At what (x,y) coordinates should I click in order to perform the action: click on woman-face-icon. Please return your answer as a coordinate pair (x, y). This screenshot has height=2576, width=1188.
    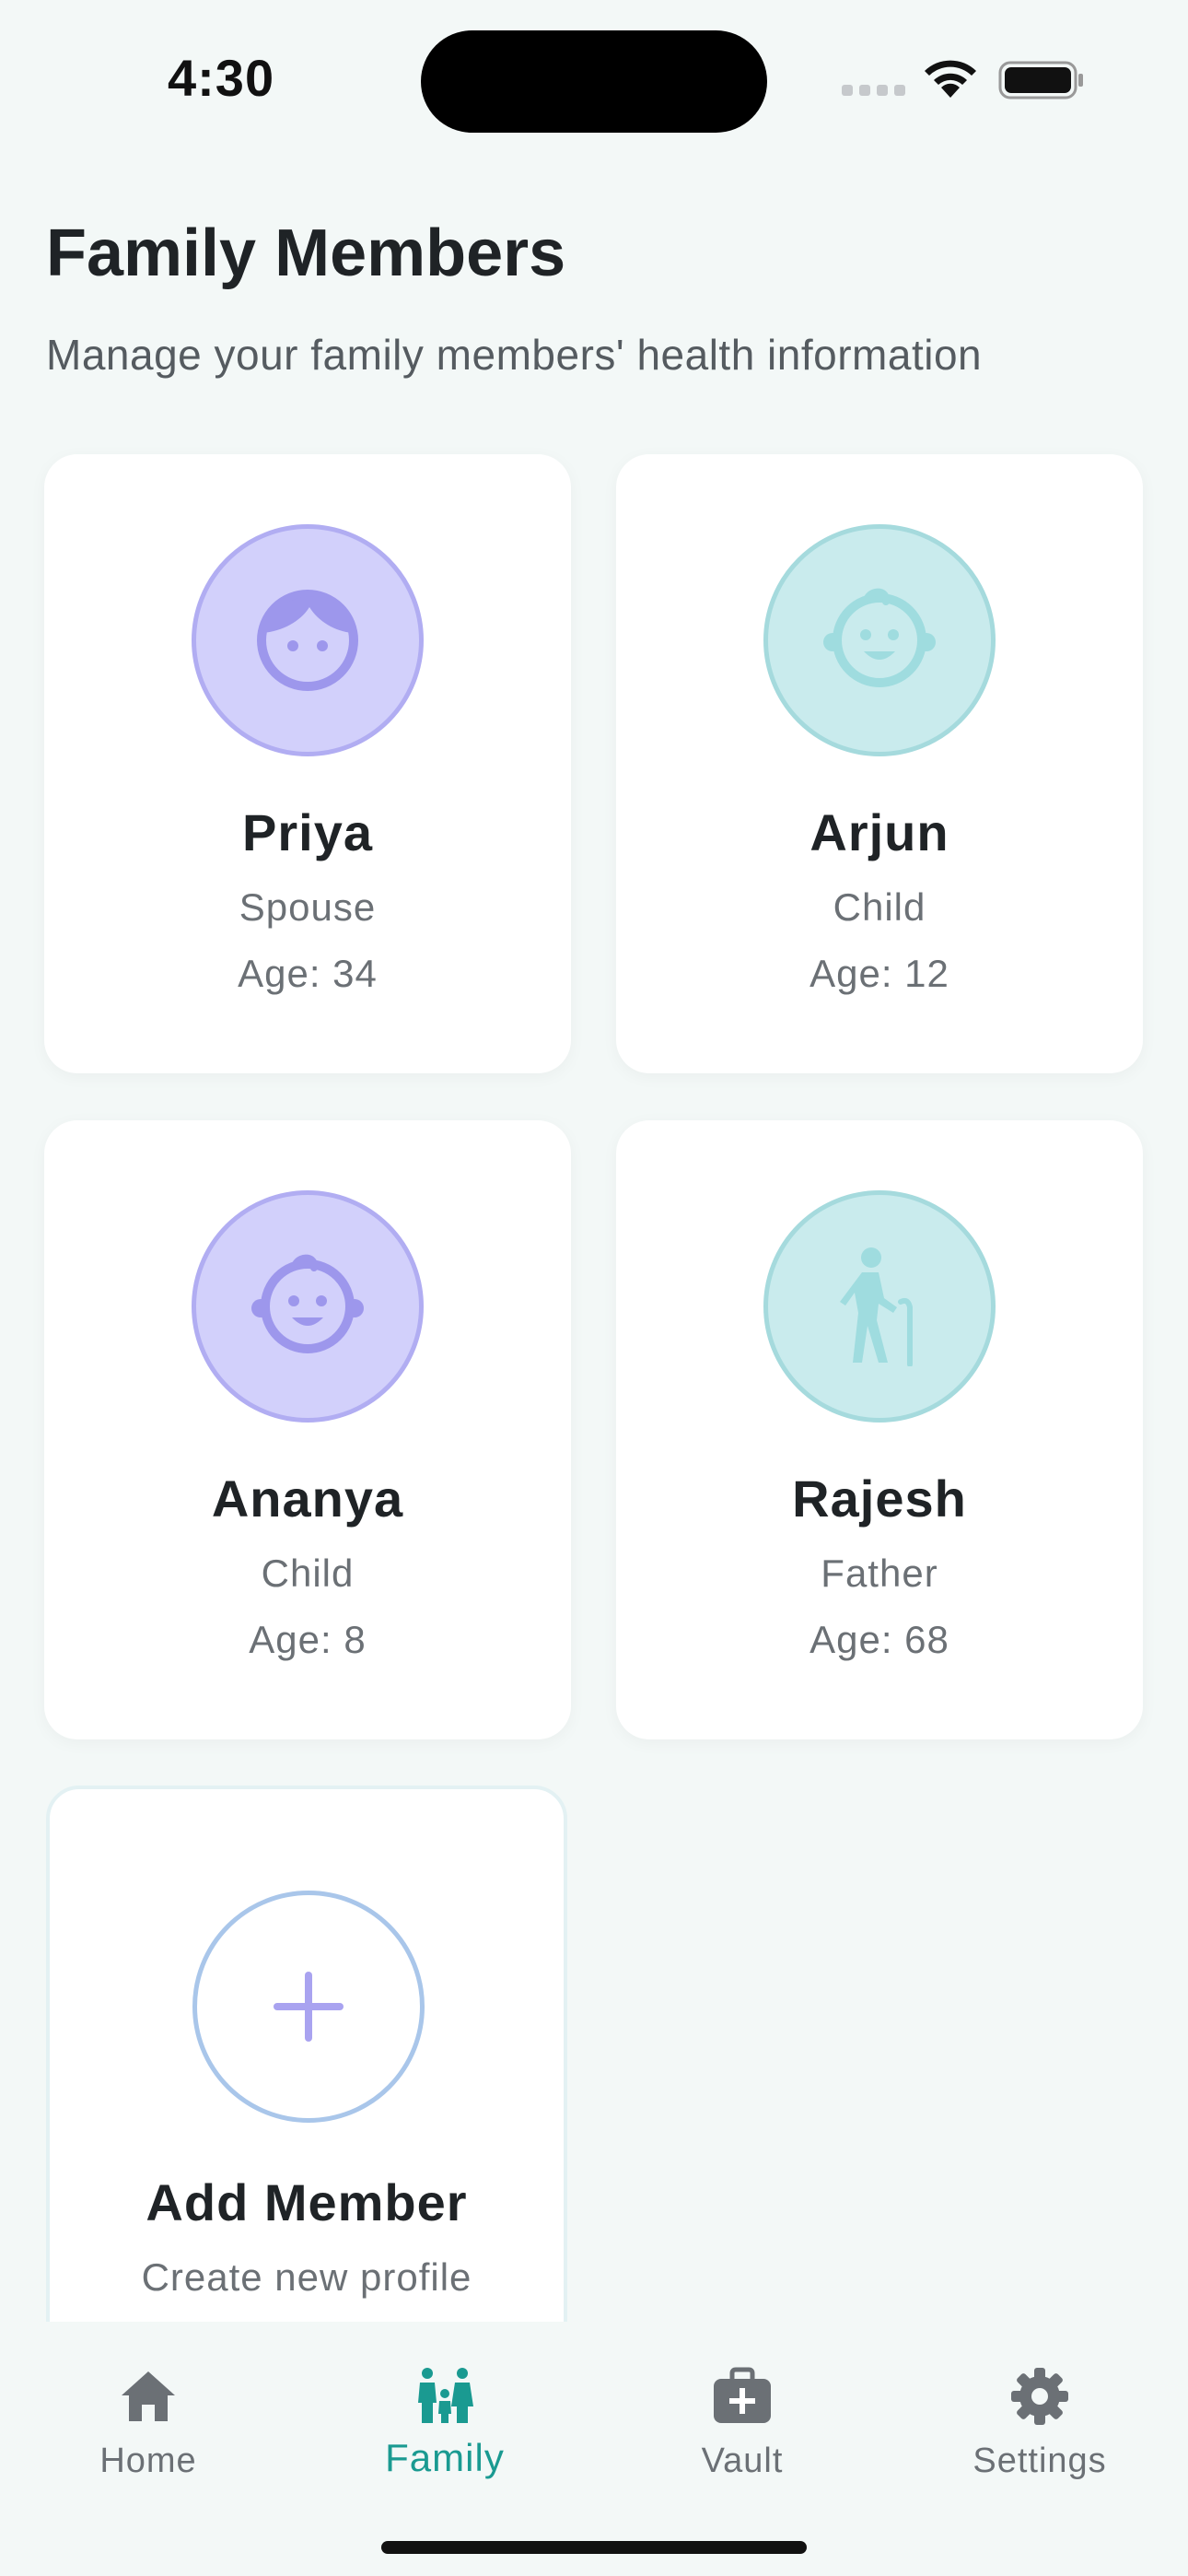
    Looking at the image, I should click on (307, 640).